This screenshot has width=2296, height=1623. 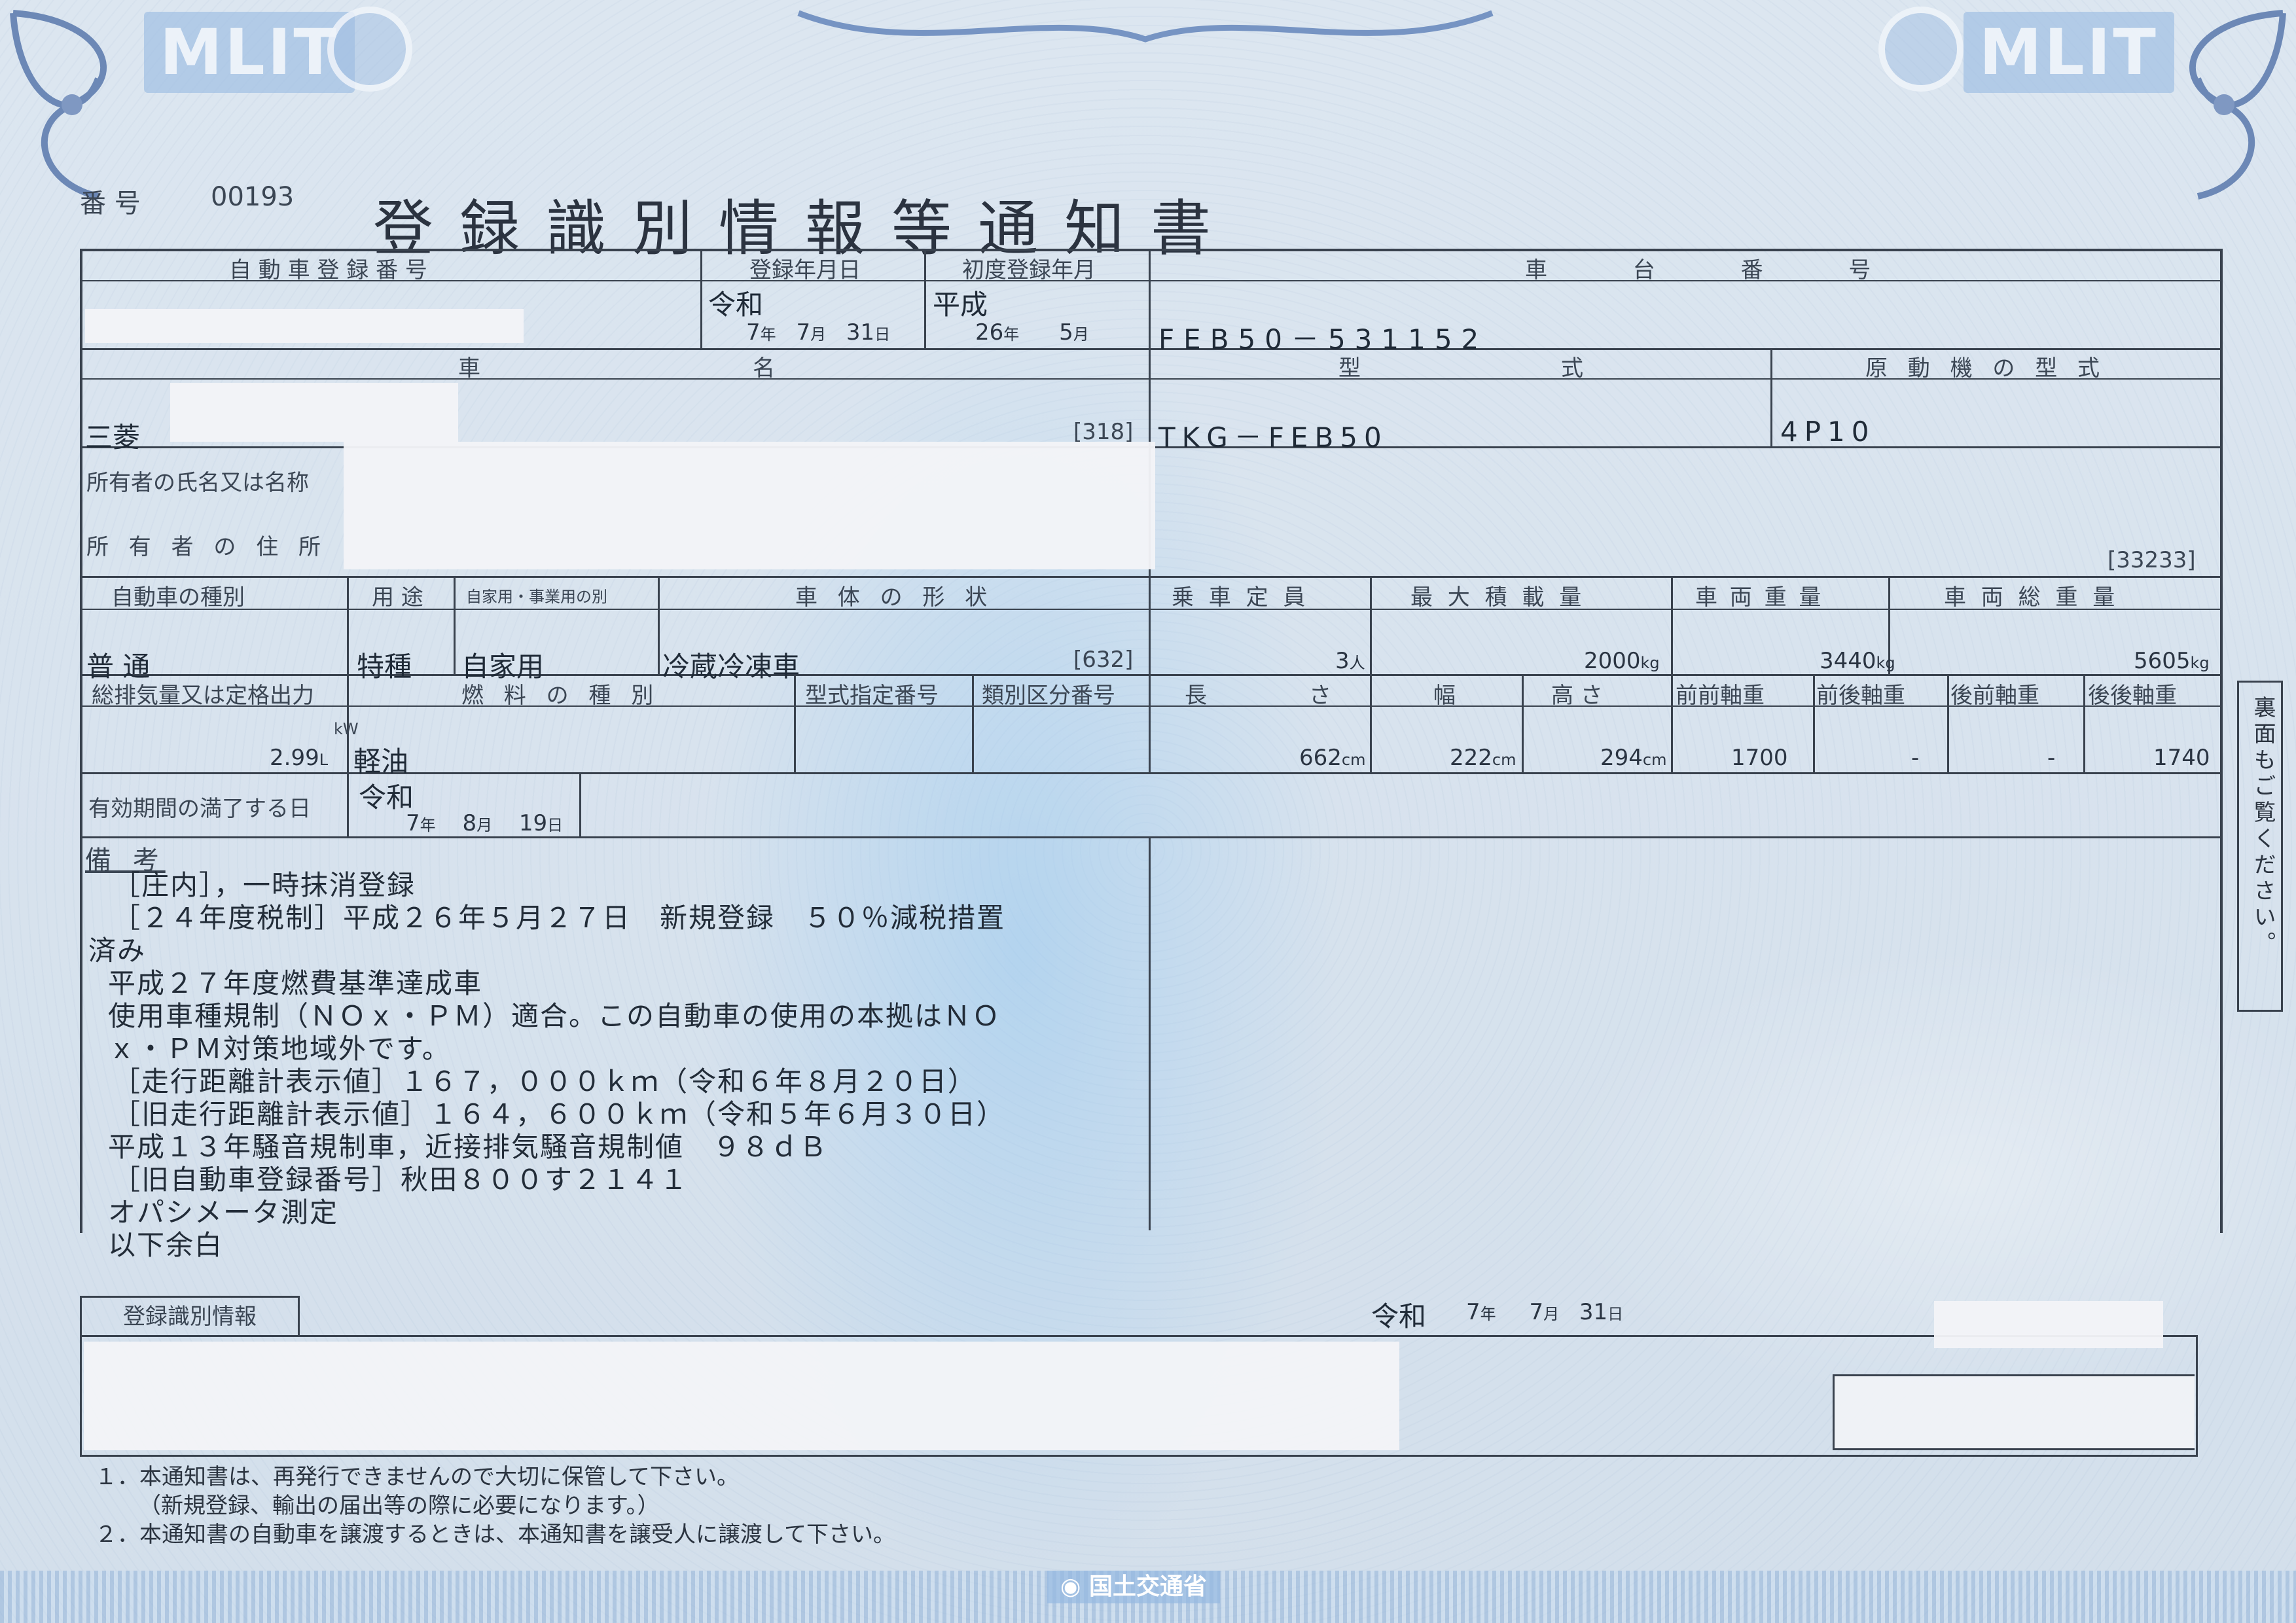 I want to click on remark-line: オパシメータ測定, so click(x=223, y=1212).